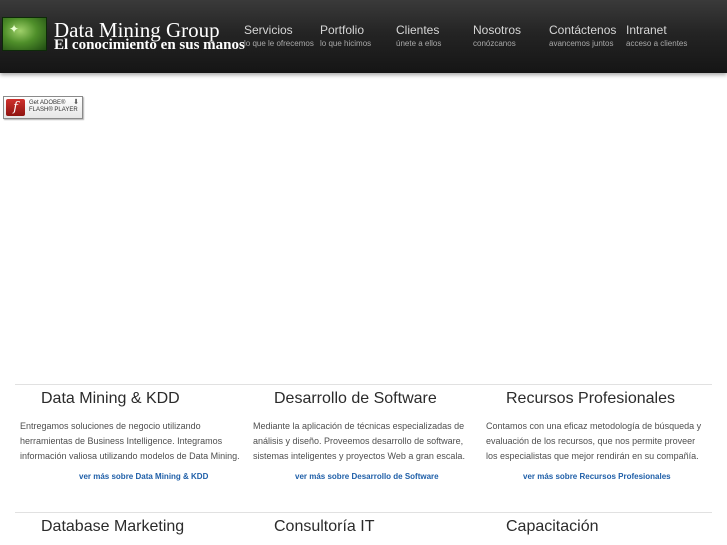  Describe the element at coordinates (581, 43) in the screenshot. I see `nav-sublabel: avancemos juntos` at that location.